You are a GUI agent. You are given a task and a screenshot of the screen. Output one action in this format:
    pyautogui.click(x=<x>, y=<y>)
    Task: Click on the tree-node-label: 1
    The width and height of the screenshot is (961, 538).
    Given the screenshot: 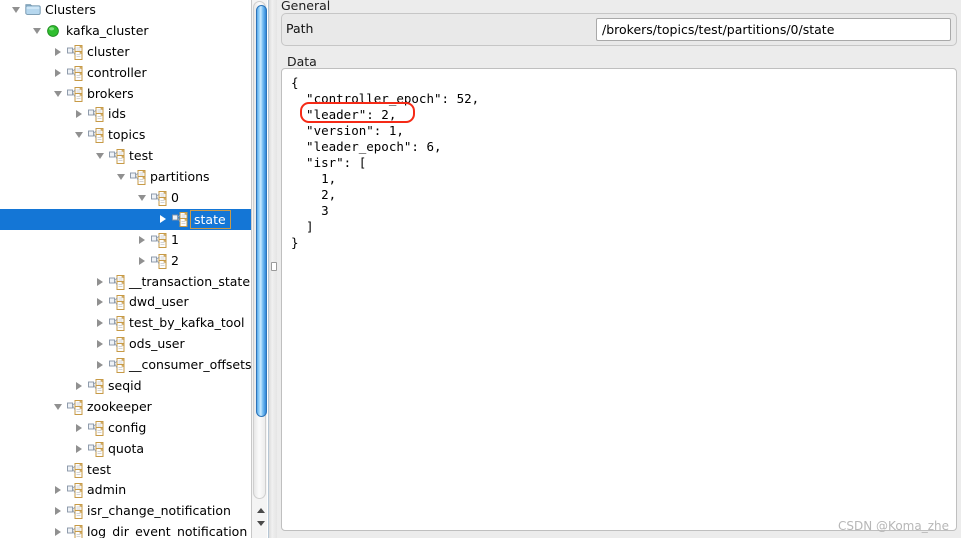 What is the action you would take?
    pyautogui.click(x=175, y=239)
    